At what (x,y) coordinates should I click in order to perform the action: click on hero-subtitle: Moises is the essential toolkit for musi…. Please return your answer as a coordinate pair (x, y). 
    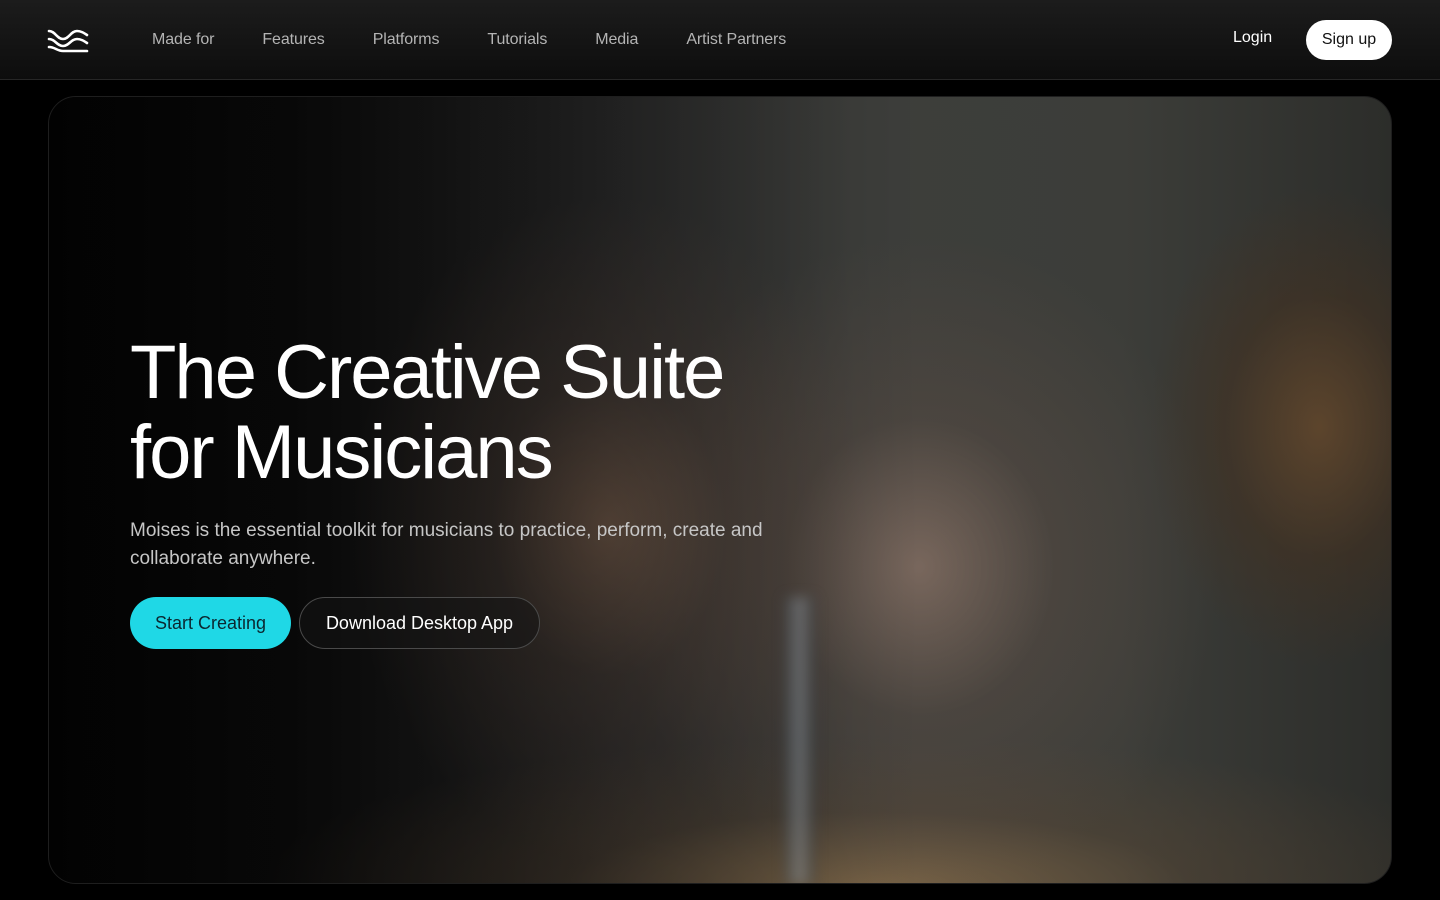
    Looking at the image, I should click on (446, 544).